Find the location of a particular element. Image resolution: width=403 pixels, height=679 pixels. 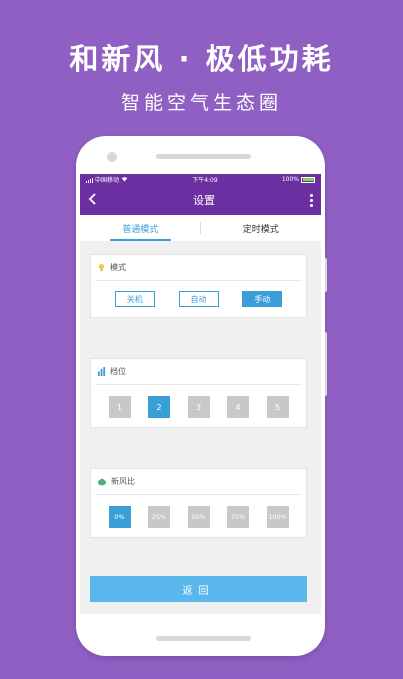

fresh-ratio-option: 0% is located at coordinates (119, 517).